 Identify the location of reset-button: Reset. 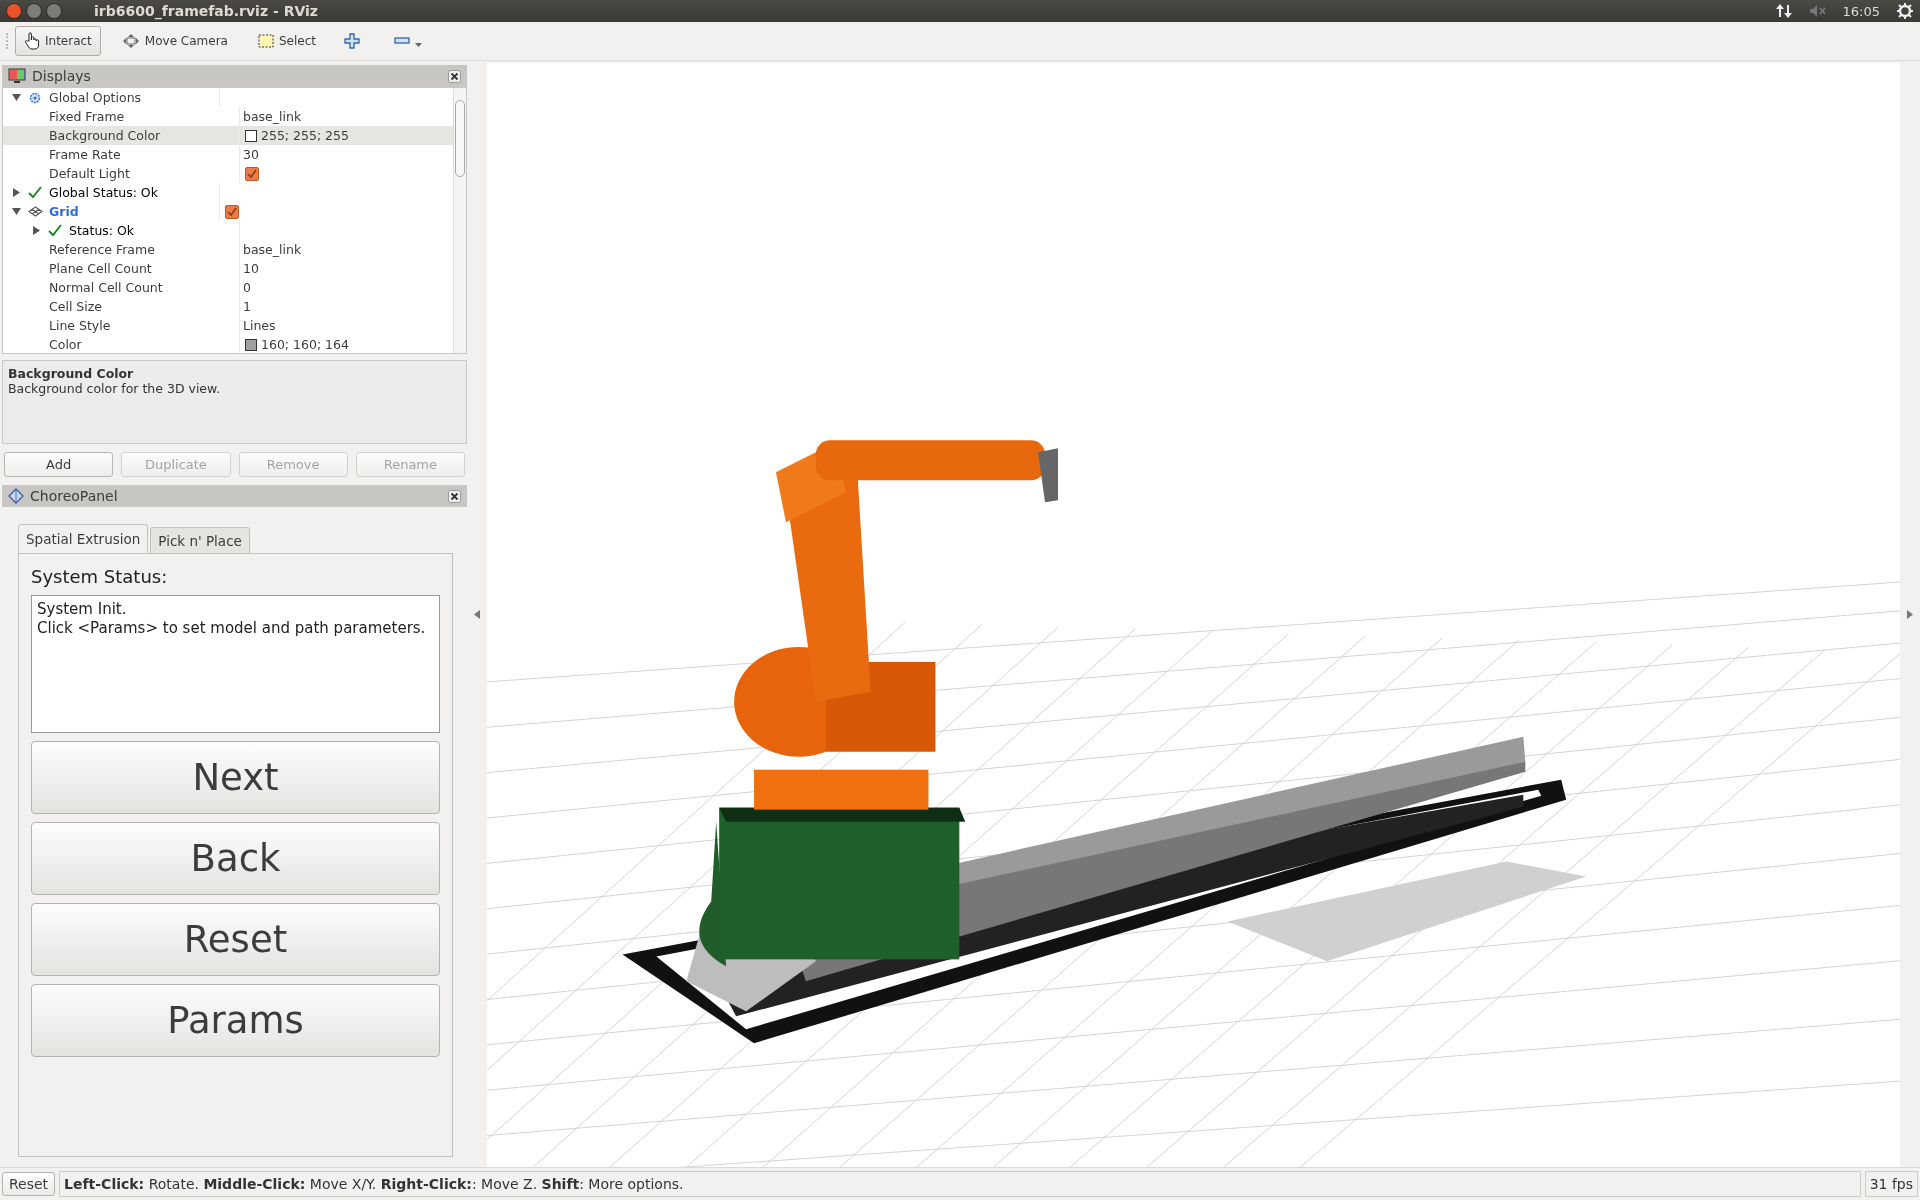
(29, 1184).